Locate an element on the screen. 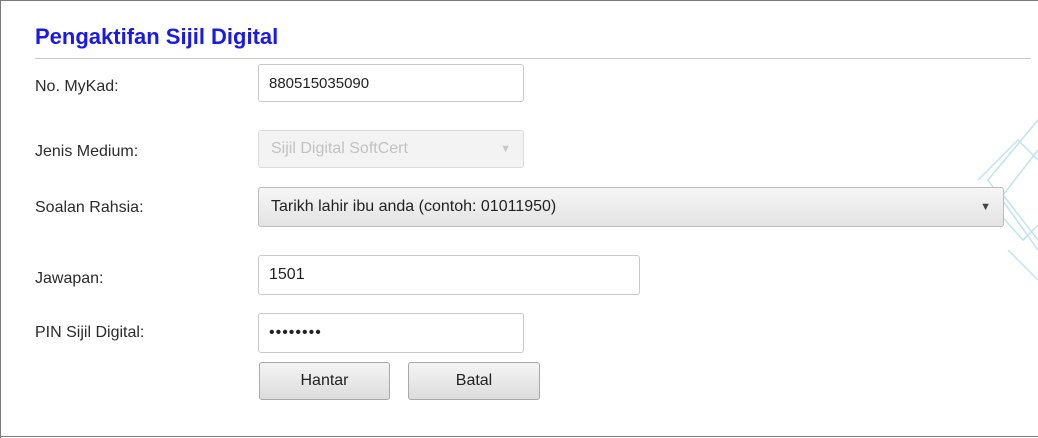 The height and width of the screenshot is (438, 1038). pin-value: •••••••• is located at coordinates (295, 332).